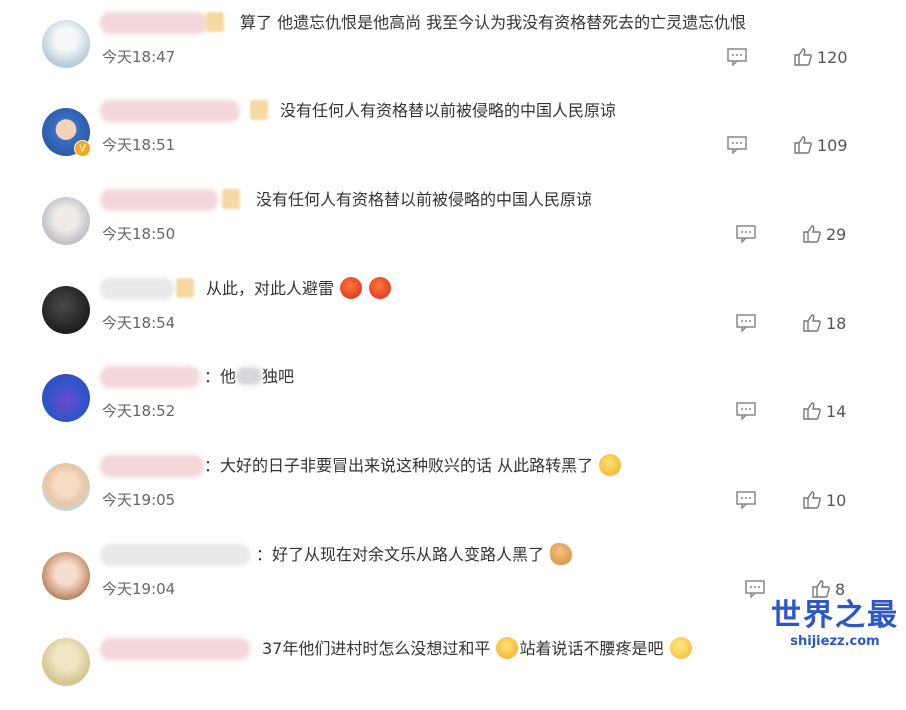  I want to click on like-button: 120, so click(820, 57).